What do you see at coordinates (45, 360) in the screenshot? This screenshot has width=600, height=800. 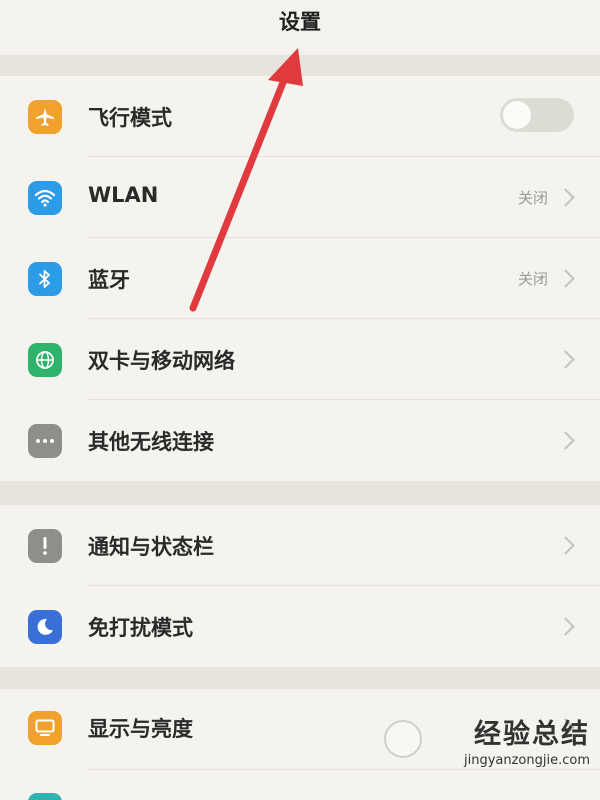 I see `globe-icon` at bounding box center [45, 360].